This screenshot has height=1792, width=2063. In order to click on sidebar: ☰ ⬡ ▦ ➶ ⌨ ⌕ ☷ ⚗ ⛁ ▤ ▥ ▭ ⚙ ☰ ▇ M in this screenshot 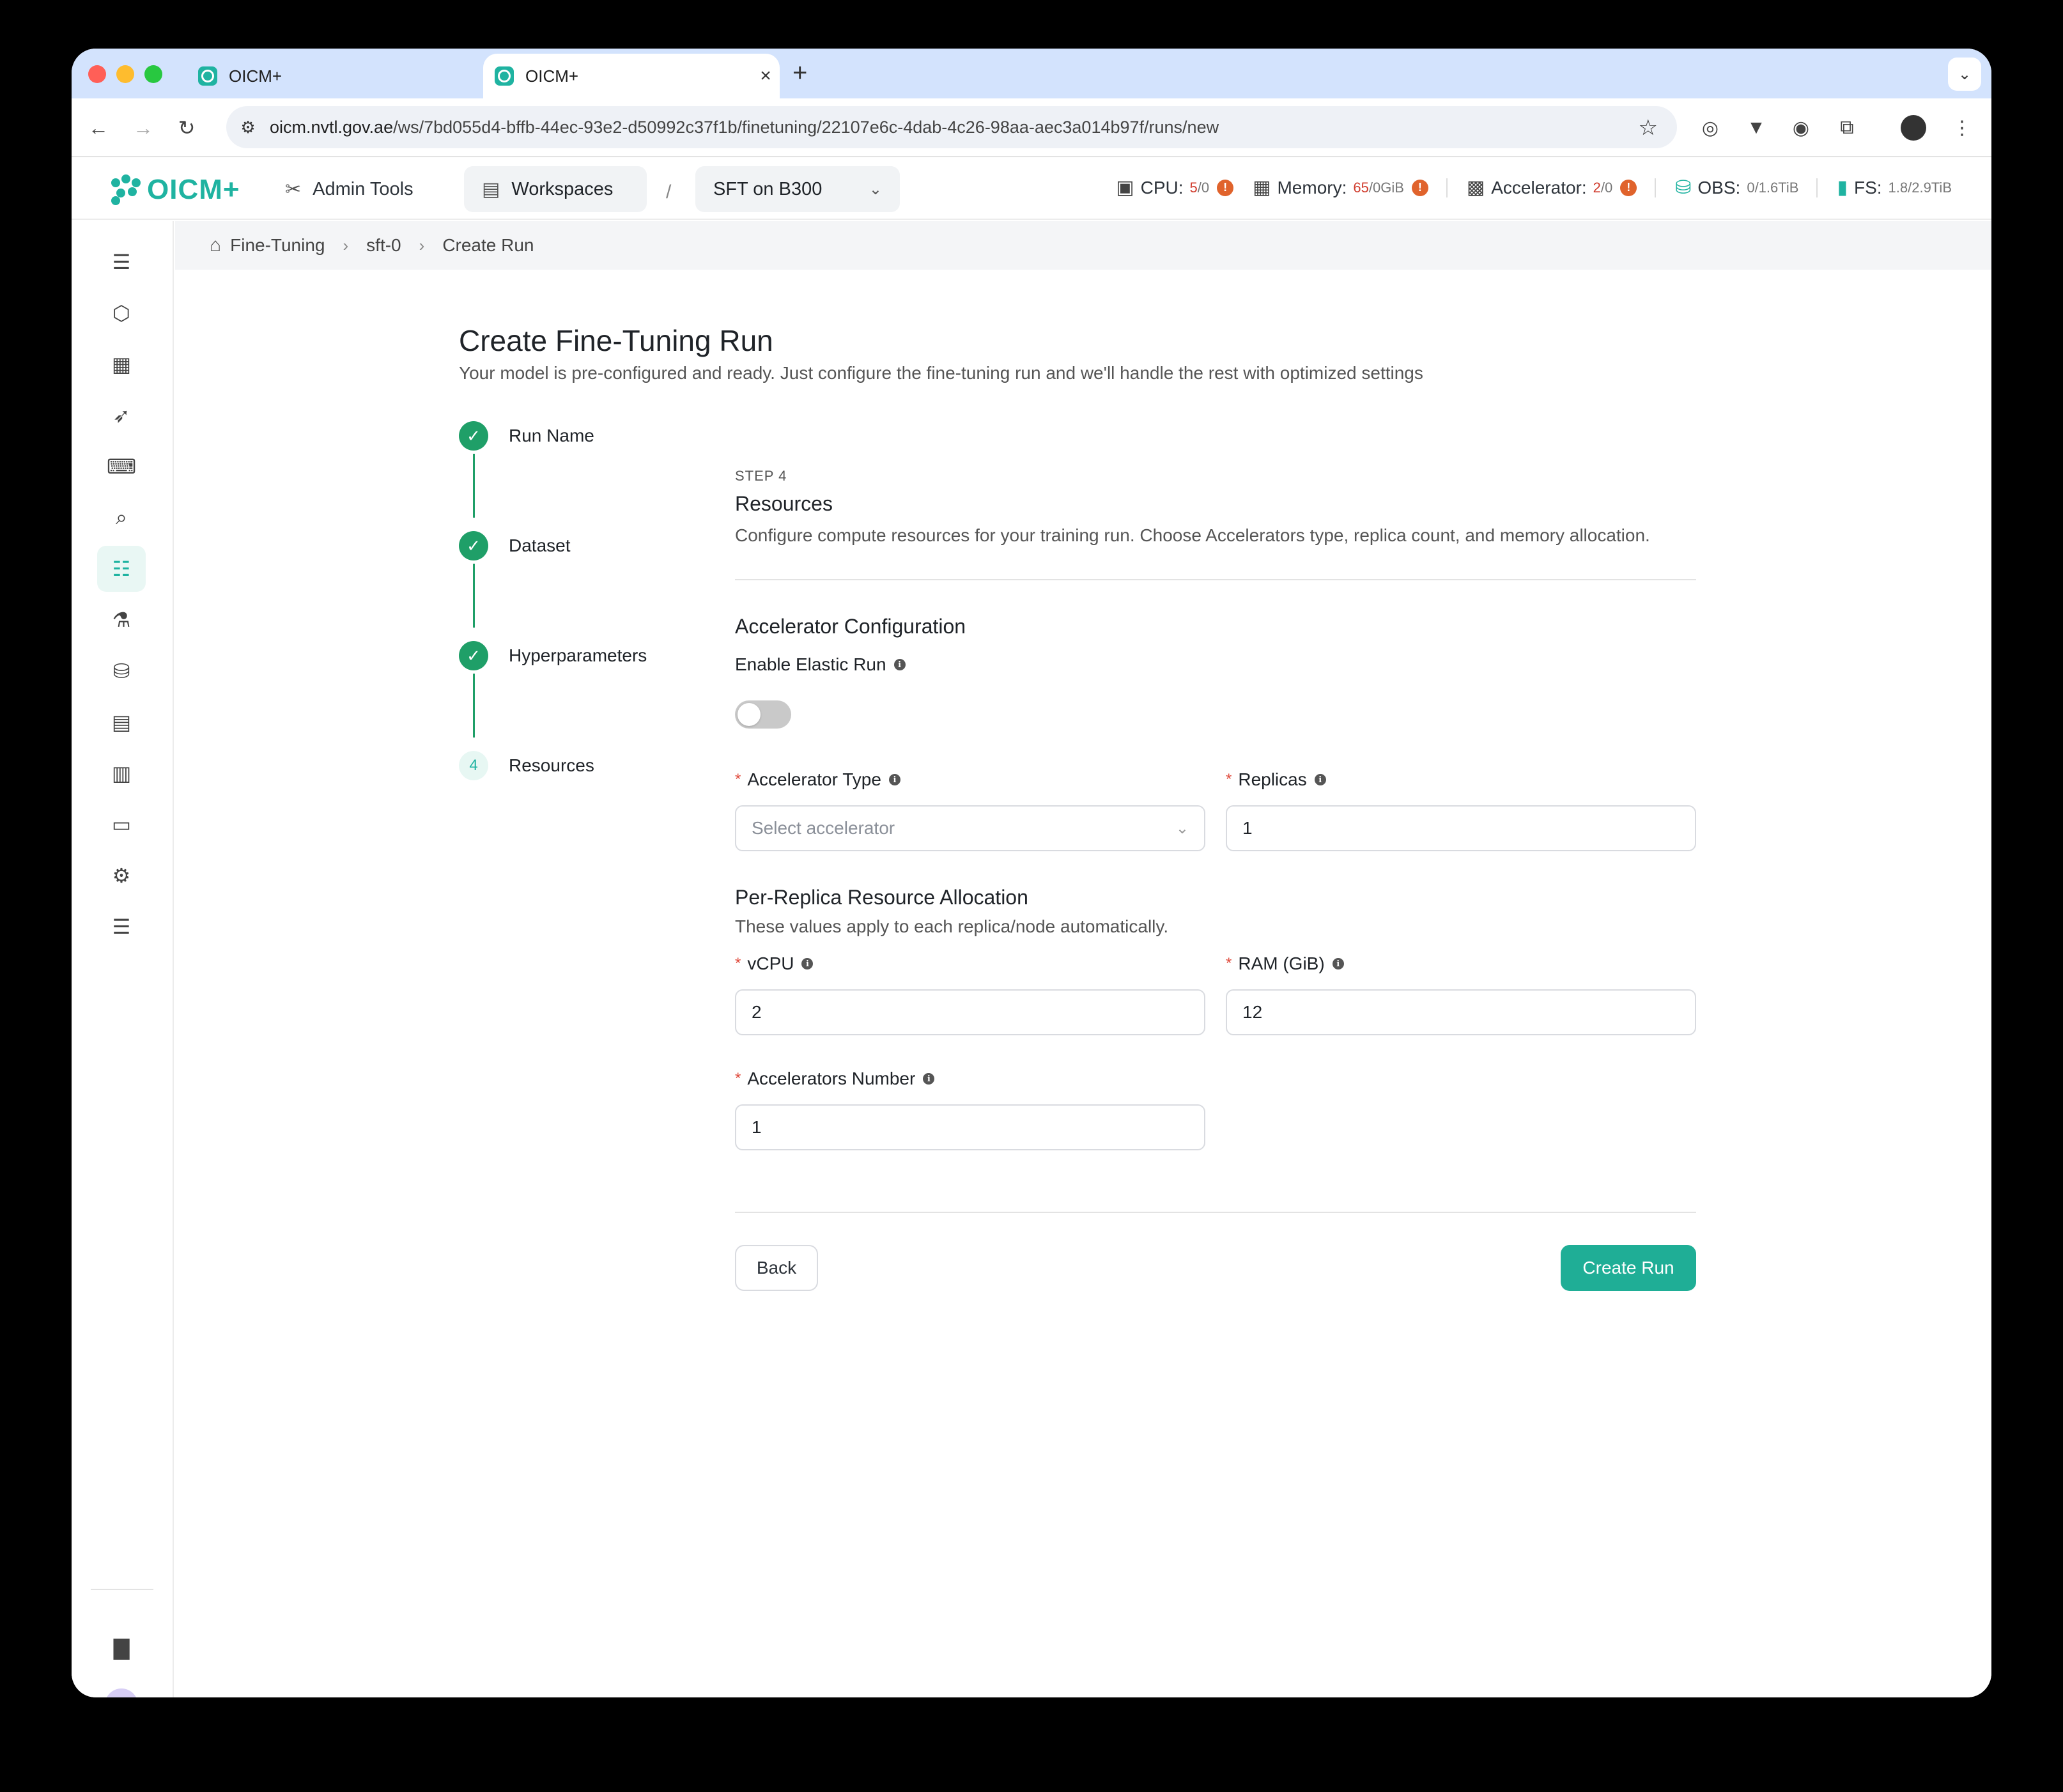, I will do `click(123, 959)`.